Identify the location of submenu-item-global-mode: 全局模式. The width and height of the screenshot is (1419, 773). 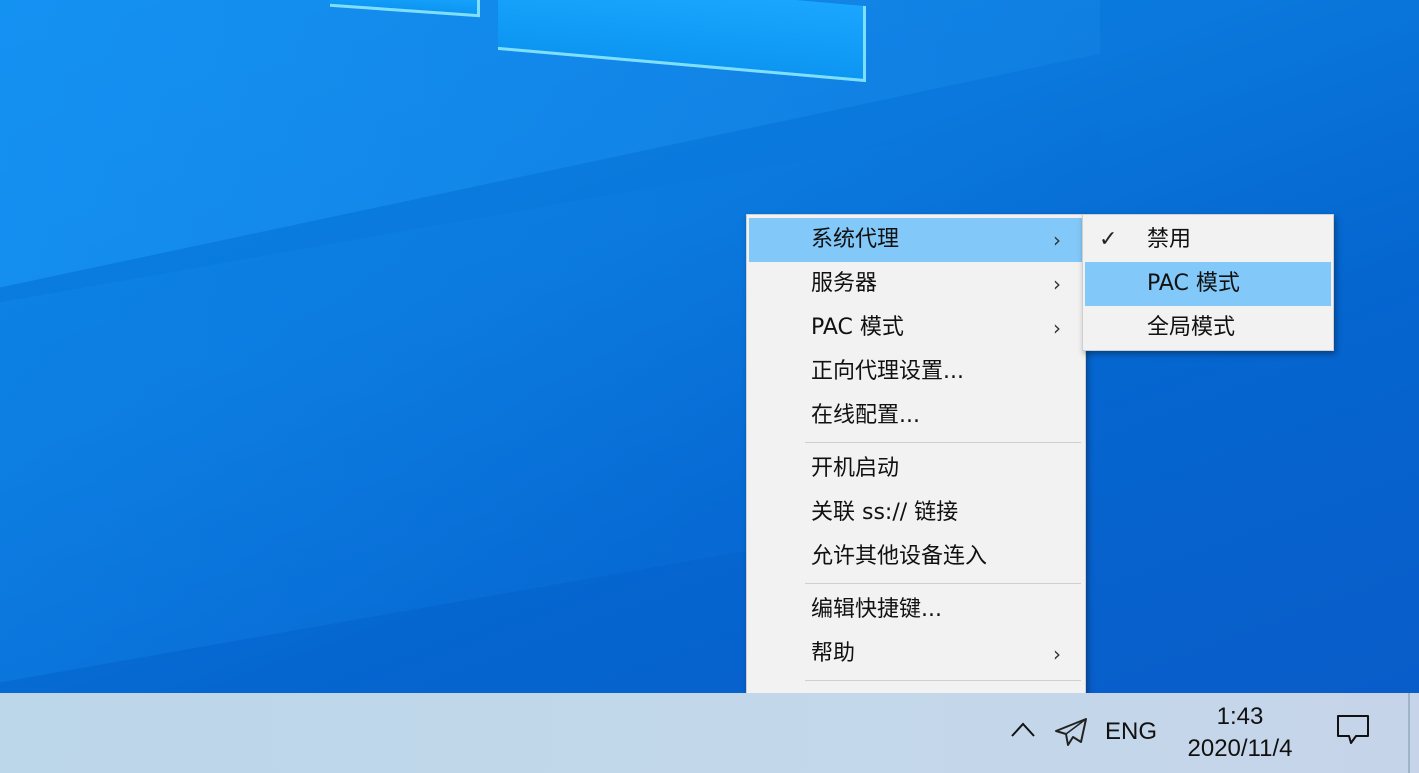
(1208, 328).